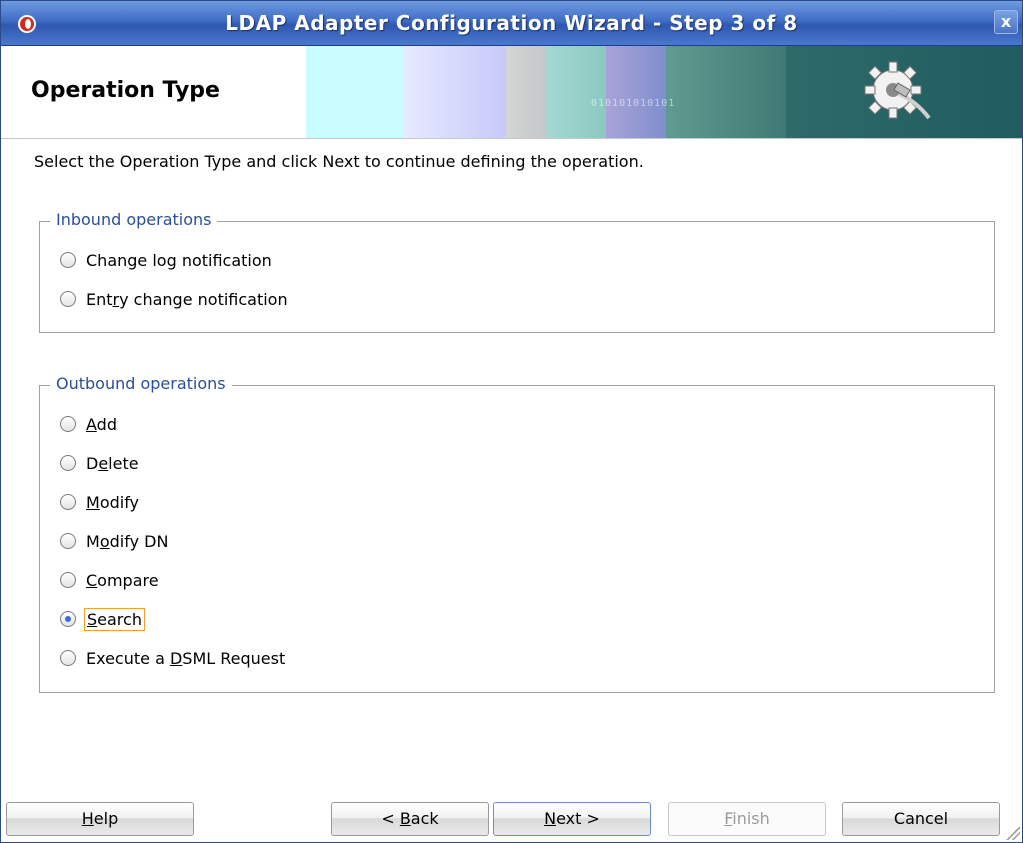  What do you see at coordinates (127, 541) in the screenshot?
I see `radio-label: Modify DN` at bounding box center [127, 541].